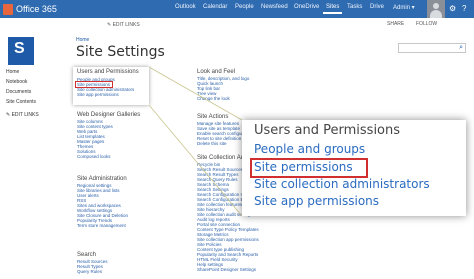 The width and height of the screenshot is (474, 279). I want to click on breadcrumb: Home, so click(82, 40).